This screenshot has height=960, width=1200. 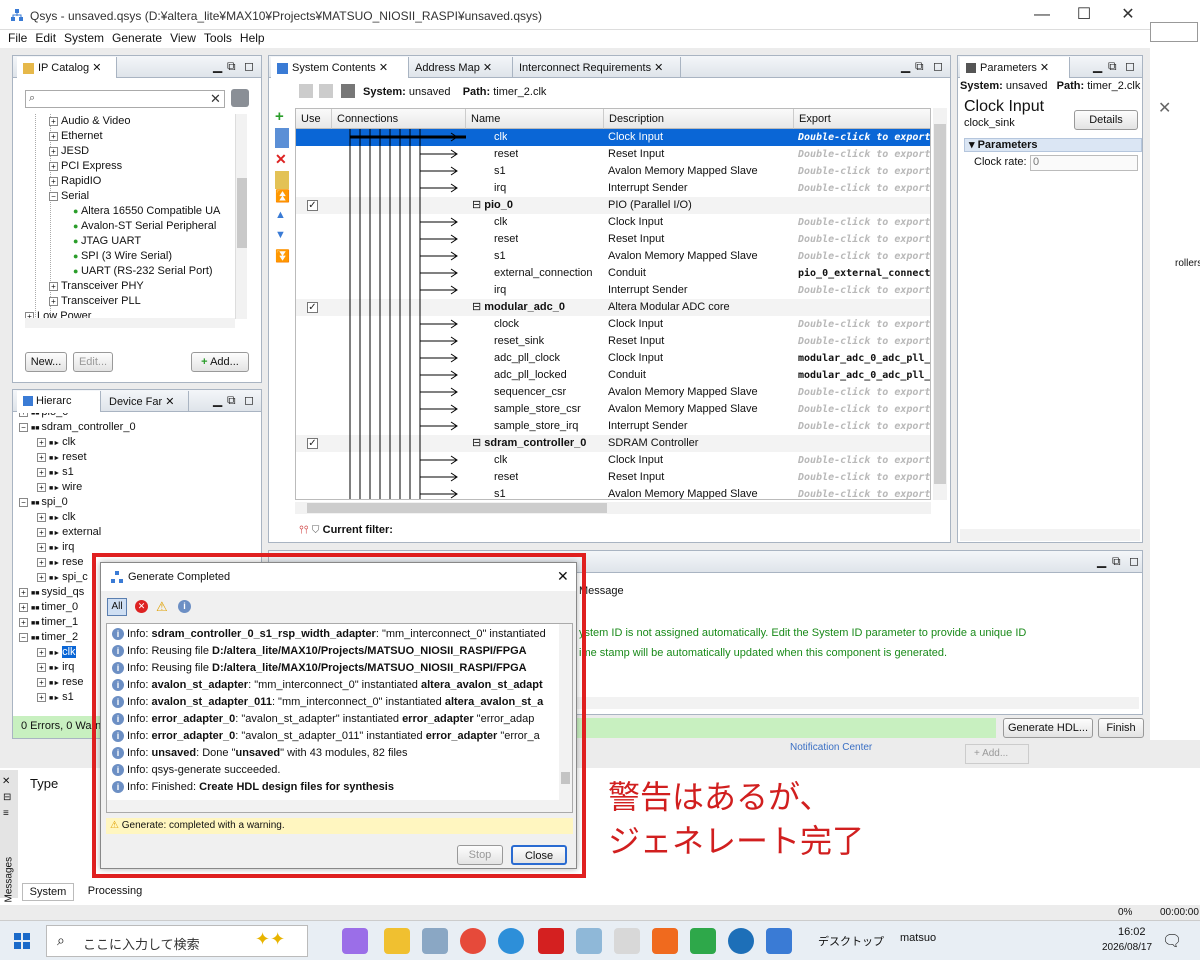 I want to click on hscrollbar-thumb, so click(x=457, y=508).